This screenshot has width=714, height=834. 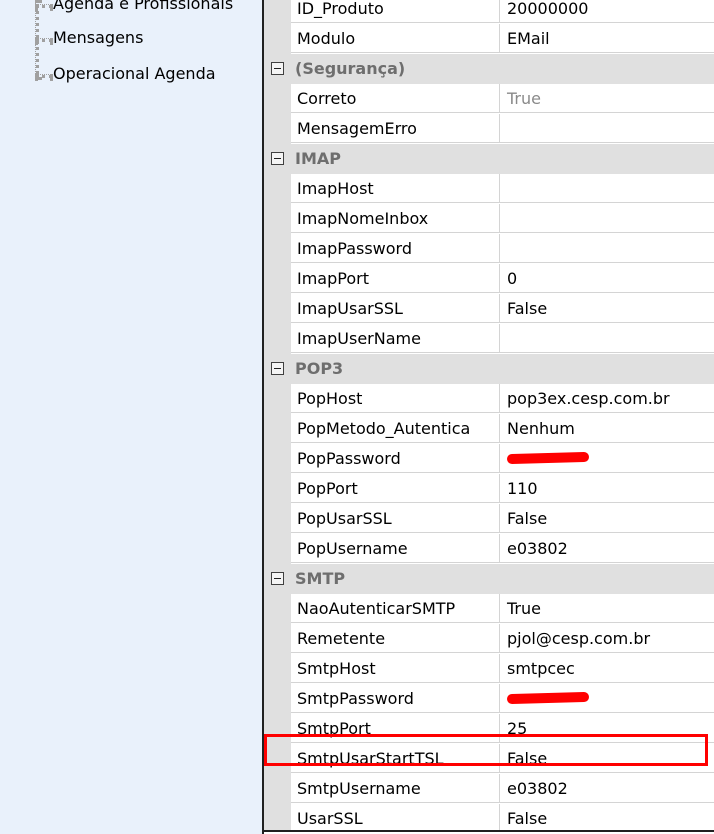 I want to click on grid-bottom-border, so click(x=489, y=831).